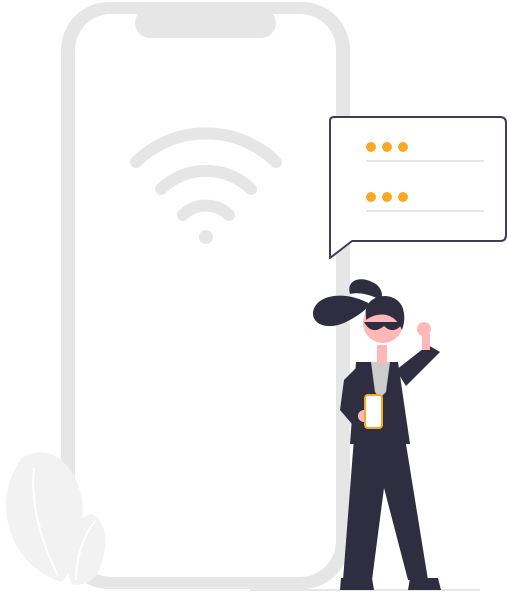  Describe the element at coordinates (206, 237) in the screenshot. I see `wifi-dot` at that location.